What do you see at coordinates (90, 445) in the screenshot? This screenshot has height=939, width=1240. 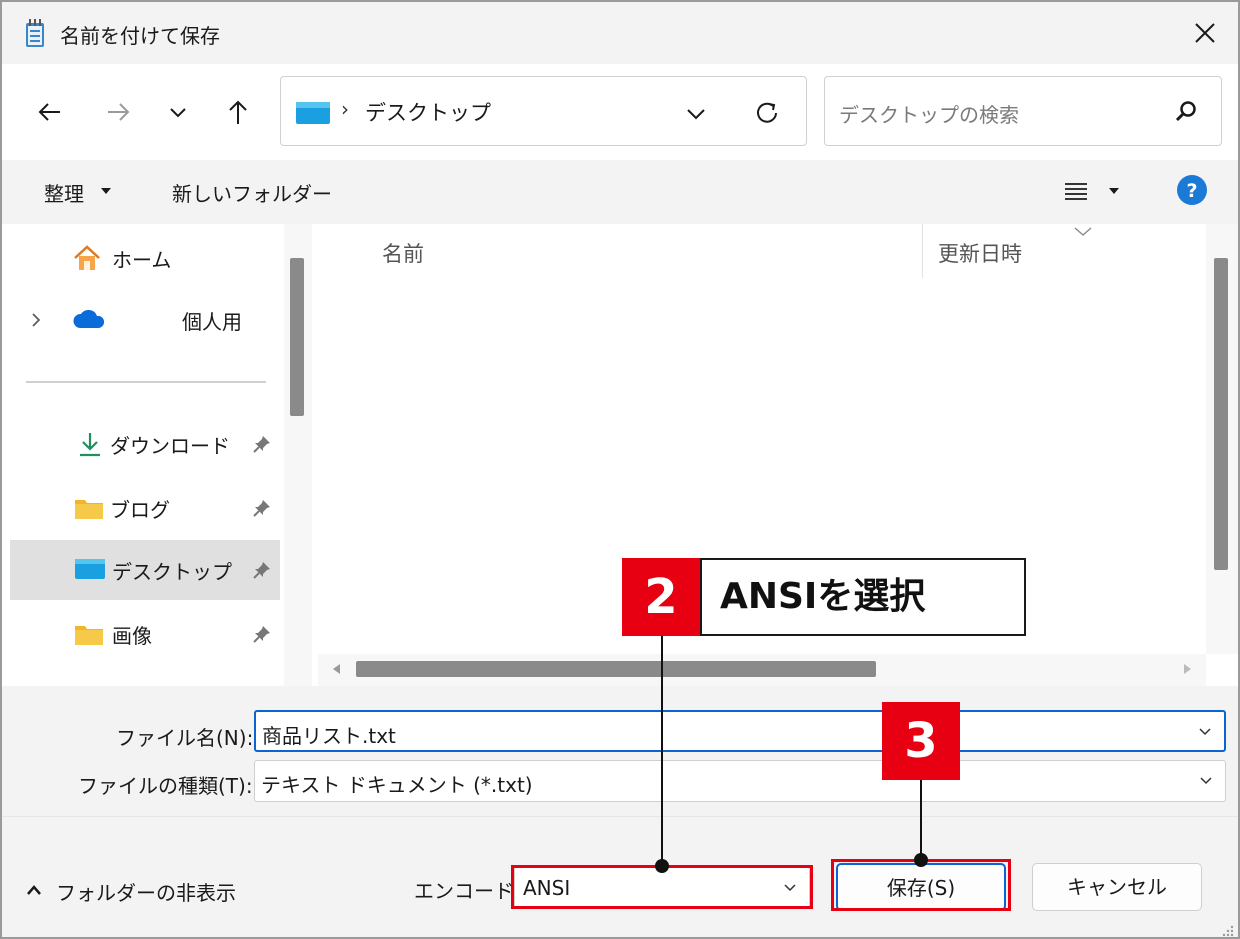 I see `download-icon` at bounding box center [90, 445].